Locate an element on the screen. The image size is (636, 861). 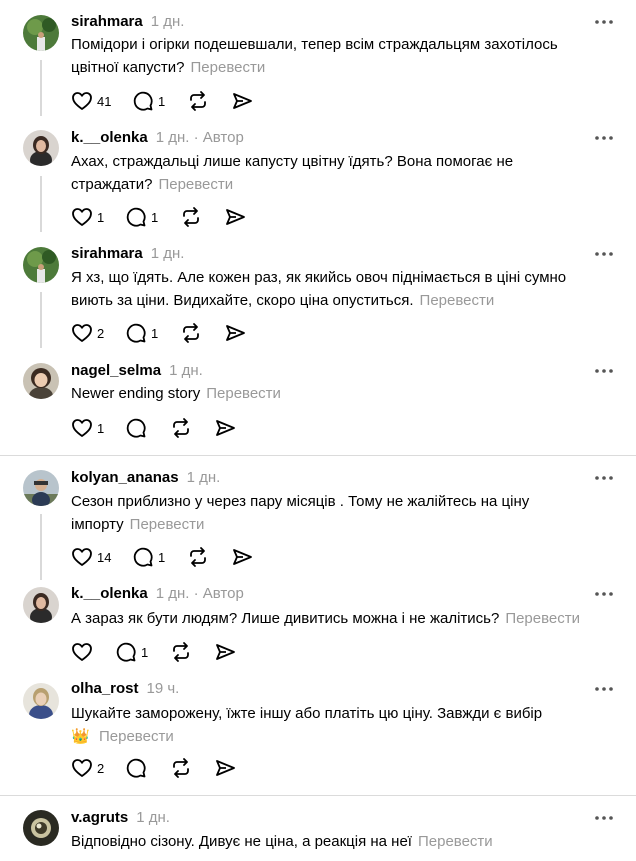
author-badge: · Автор is located at coordinates (218, 593).